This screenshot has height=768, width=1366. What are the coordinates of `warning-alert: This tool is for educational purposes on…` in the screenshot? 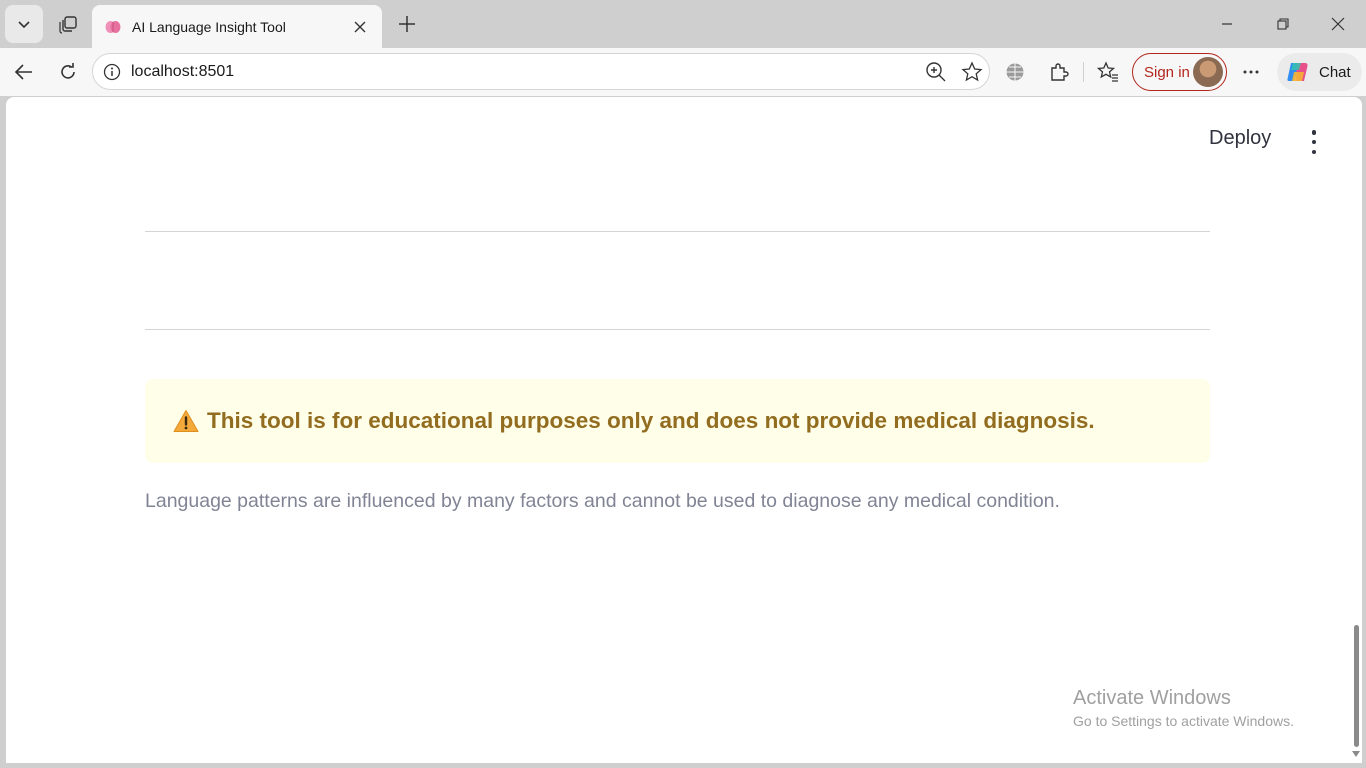 It's located at (677, 421).